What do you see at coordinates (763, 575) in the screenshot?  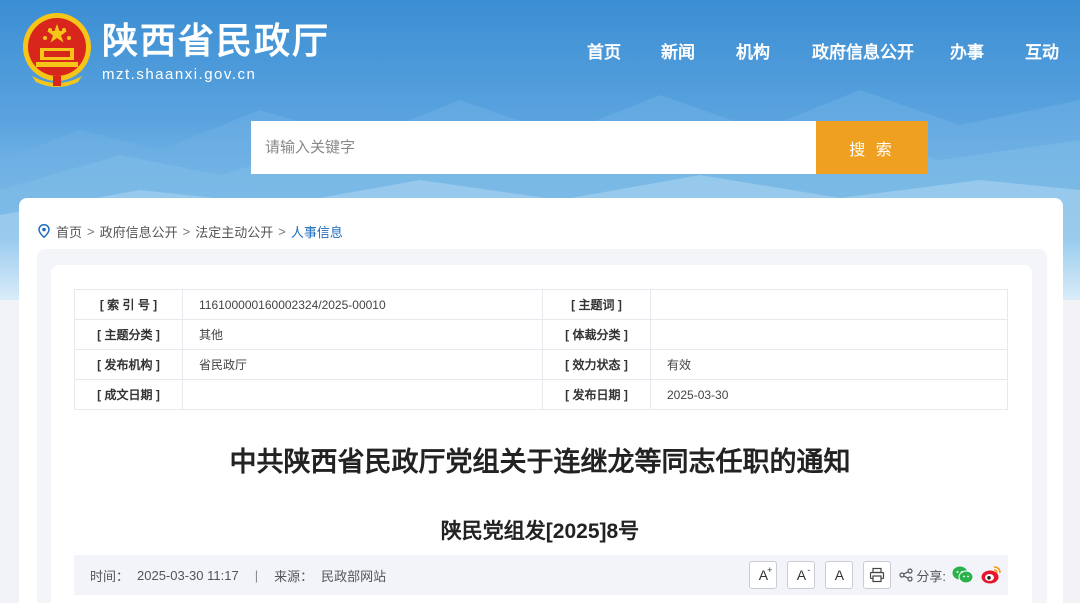 I see `font-increase-button: A +` at bounding box center [763, 575].